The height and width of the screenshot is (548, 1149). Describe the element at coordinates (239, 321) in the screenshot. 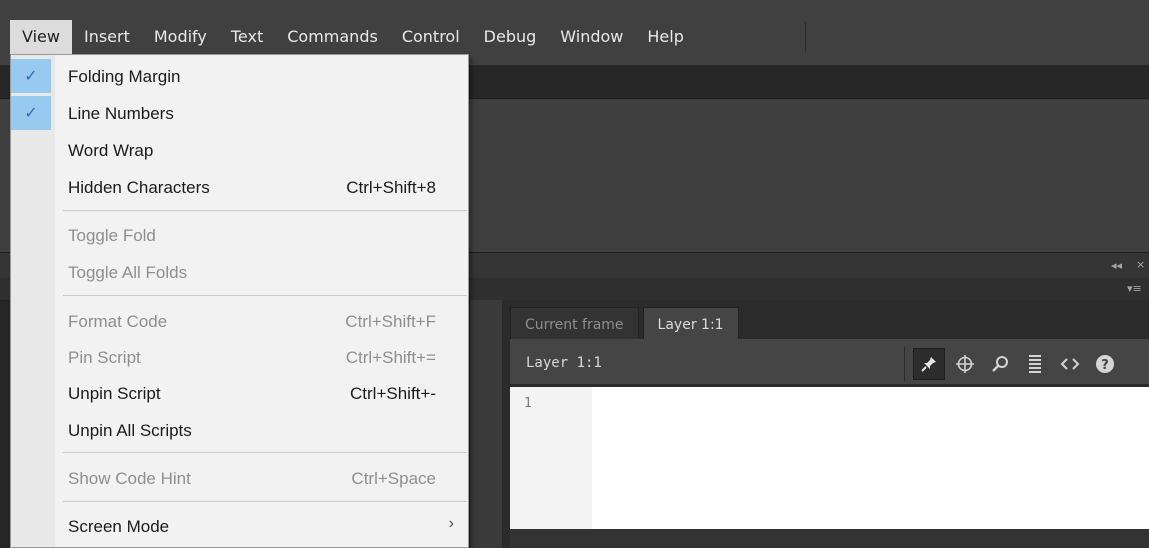

I see `menu-item-format-code: Format Code Ctrl+Shift+F` at that location.